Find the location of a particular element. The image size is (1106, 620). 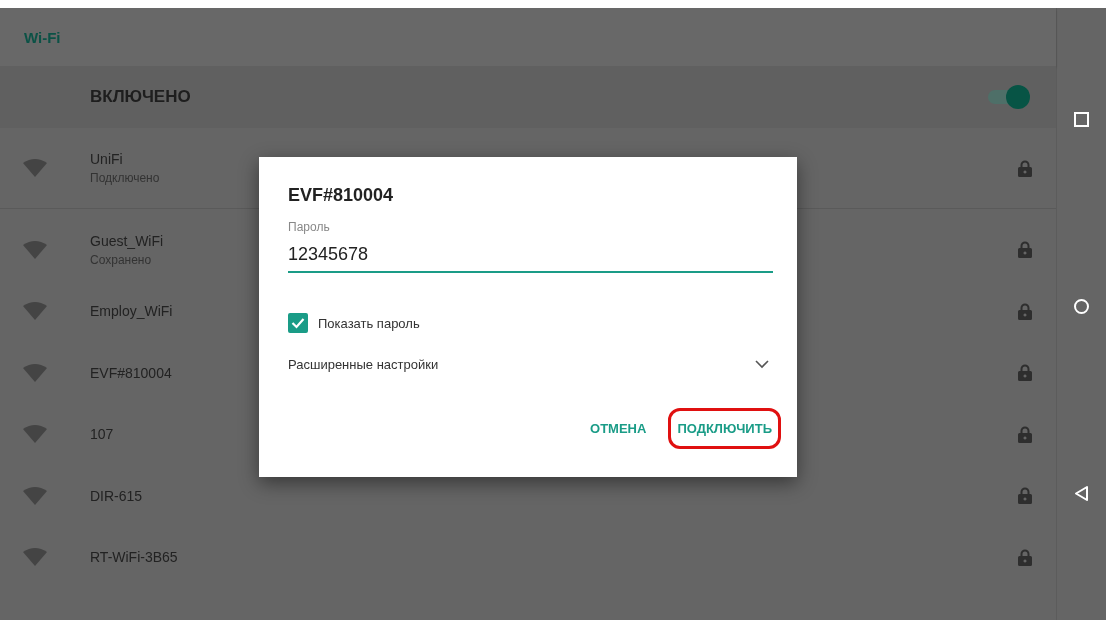

chevron-icon is located at coordinates (762, 364).